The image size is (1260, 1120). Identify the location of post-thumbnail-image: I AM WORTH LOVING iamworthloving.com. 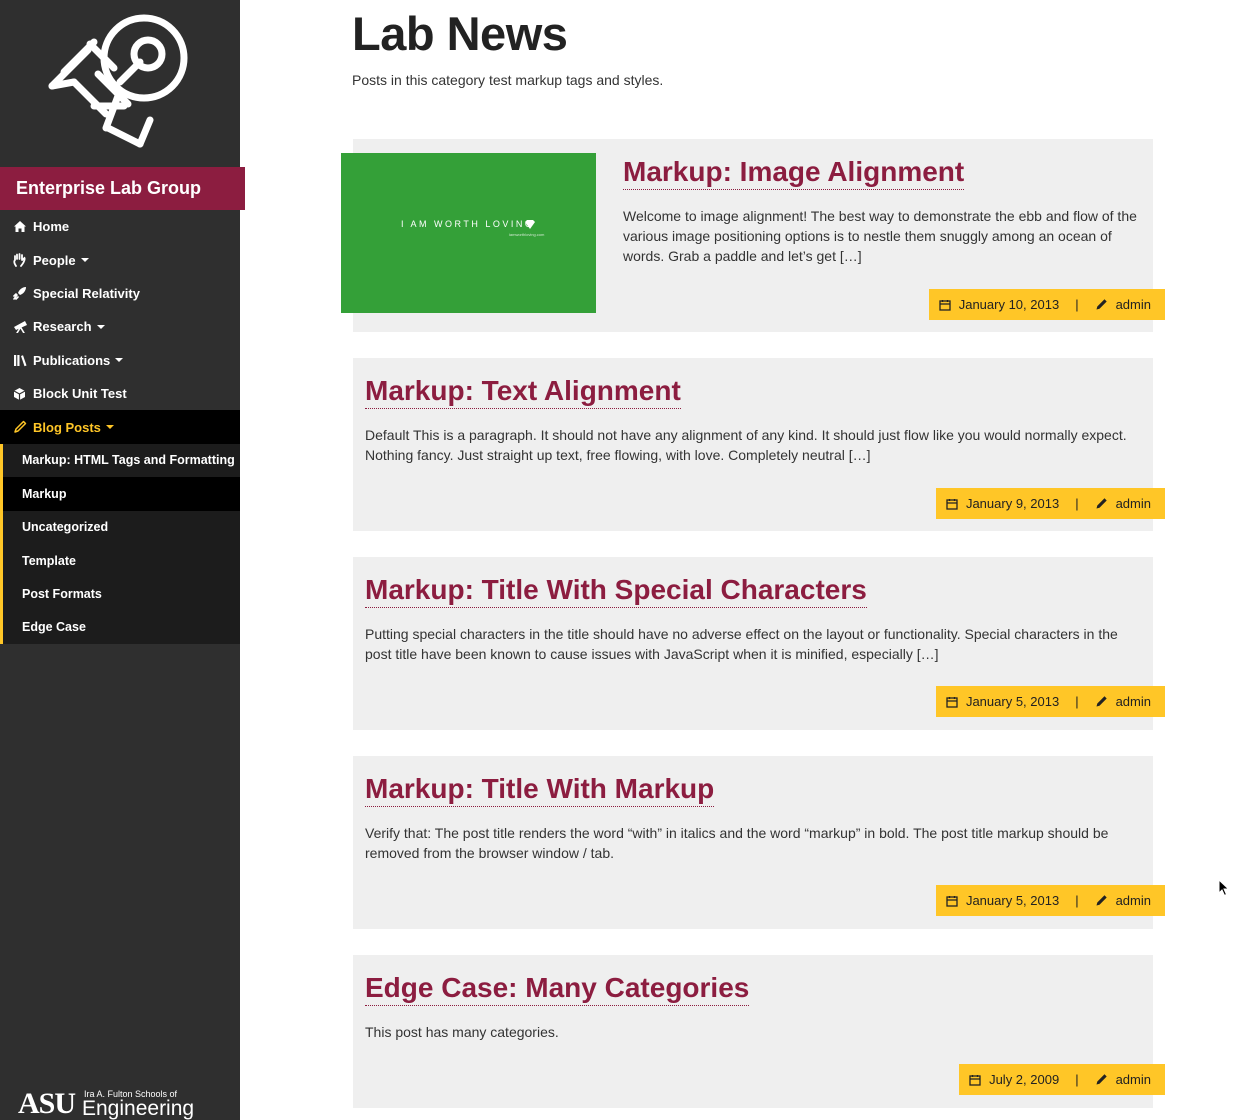
(468, 233).